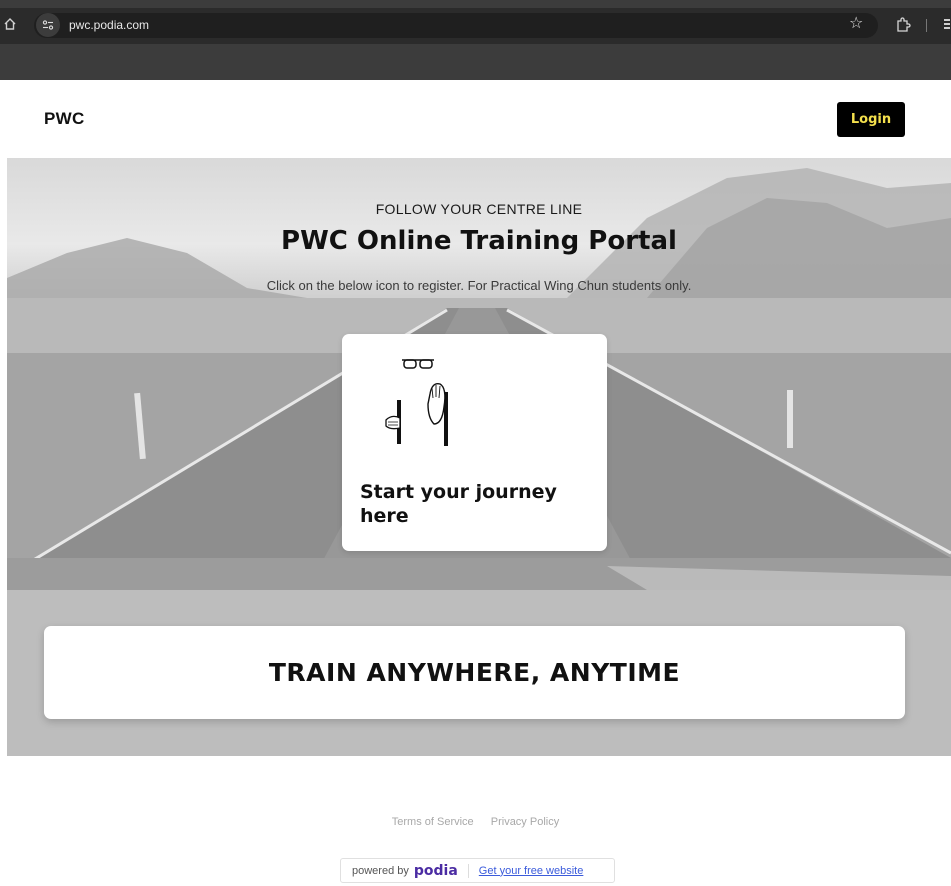  What do you see at coordinates (477, 870) in the screenshot?
I see `powered-by-podia-badge: powered by podia Get your free website` at bounding box center [477, 870].